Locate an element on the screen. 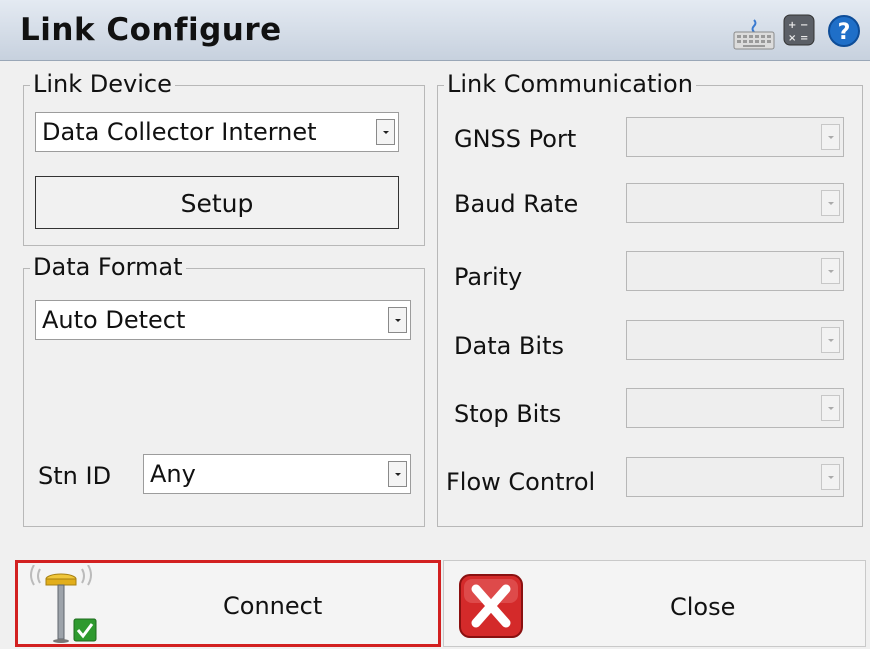 Image resolution: width=870 pixels, height=649 pixels. stop-bits-label: Stop Bits is located at coordinates (508, 414).